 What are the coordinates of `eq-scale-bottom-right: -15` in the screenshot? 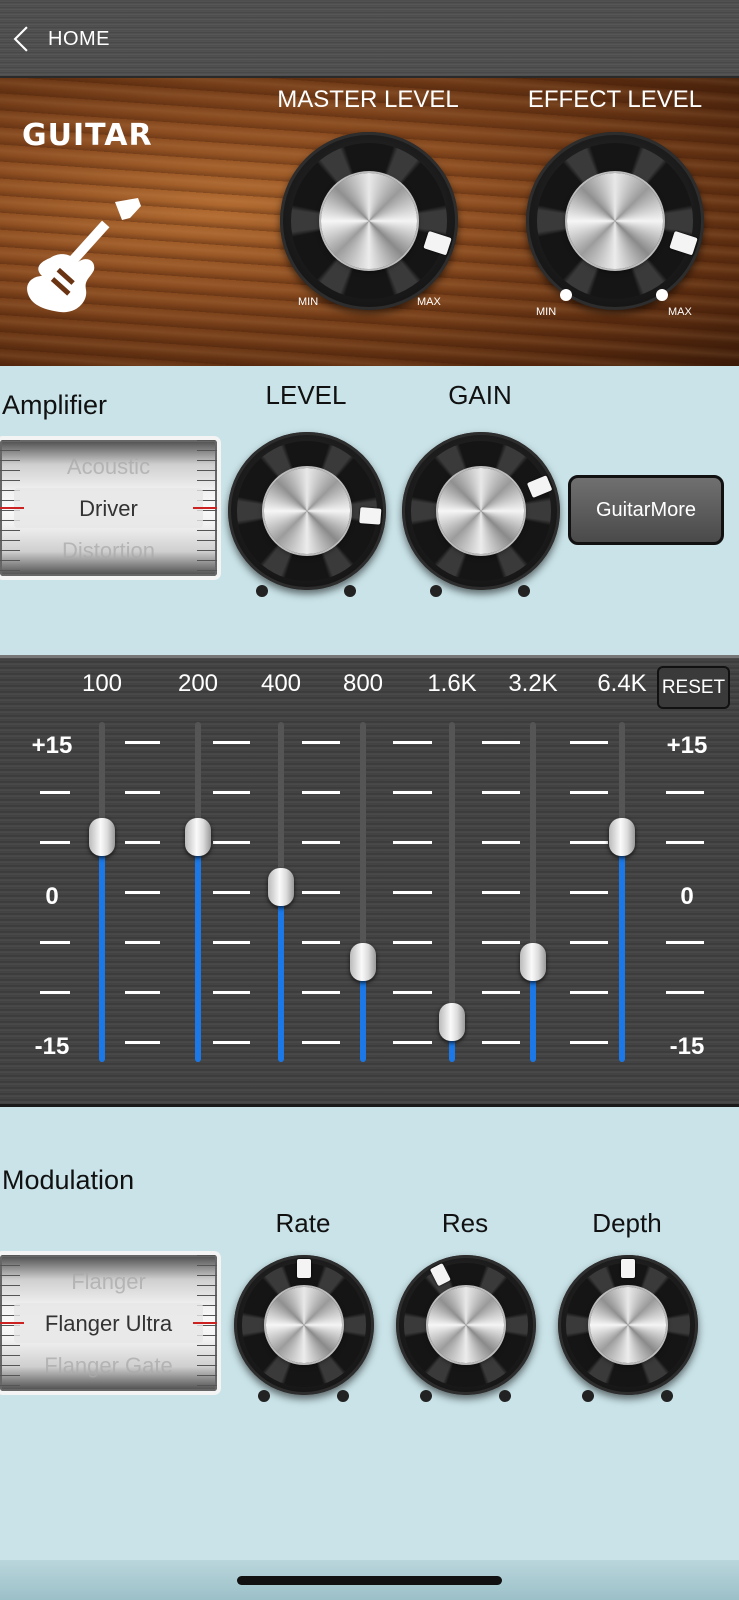 It's located at (687, 1046).